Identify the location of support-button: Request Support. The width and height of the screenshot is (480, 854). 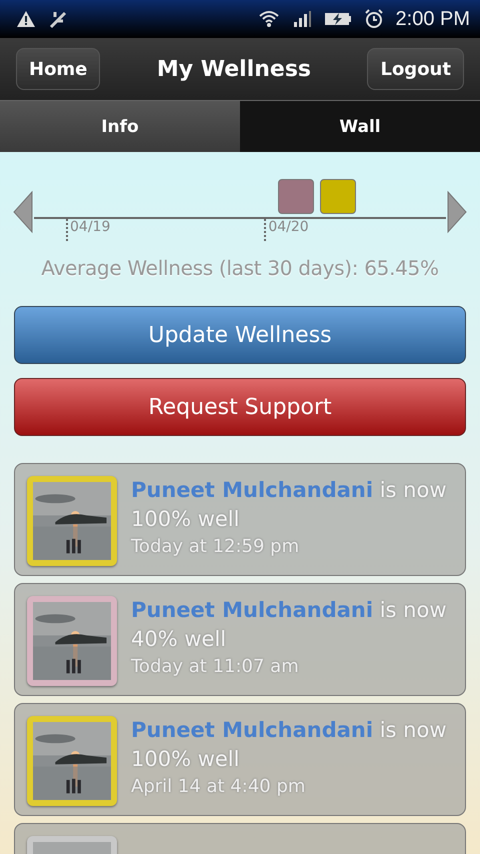
(240, 407).